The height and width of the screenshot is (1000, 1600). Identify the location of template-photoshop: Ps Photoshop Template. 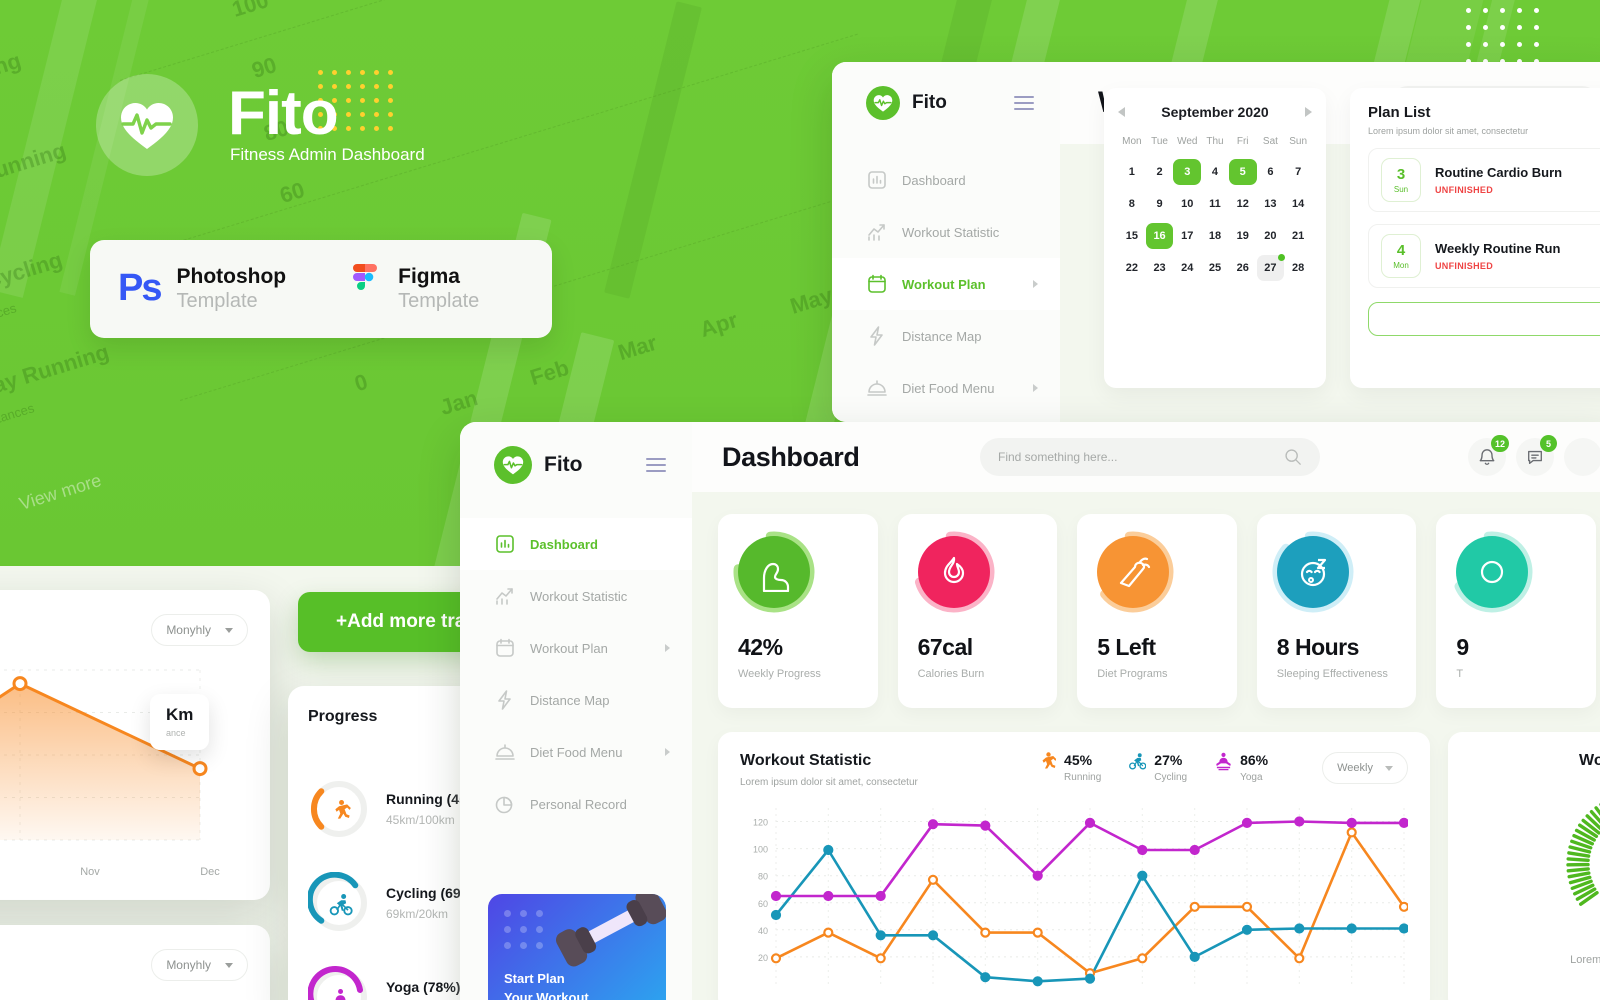
(202, 288).